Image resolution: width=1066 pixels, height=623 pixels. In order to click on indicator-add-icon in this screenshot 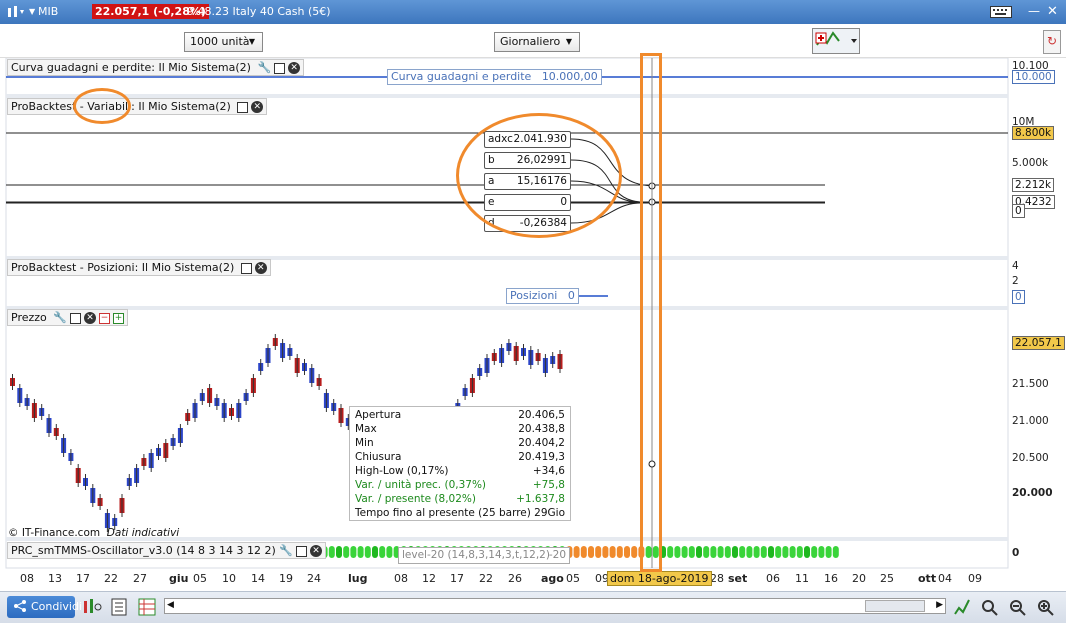, I will do `click(836, 38)`.